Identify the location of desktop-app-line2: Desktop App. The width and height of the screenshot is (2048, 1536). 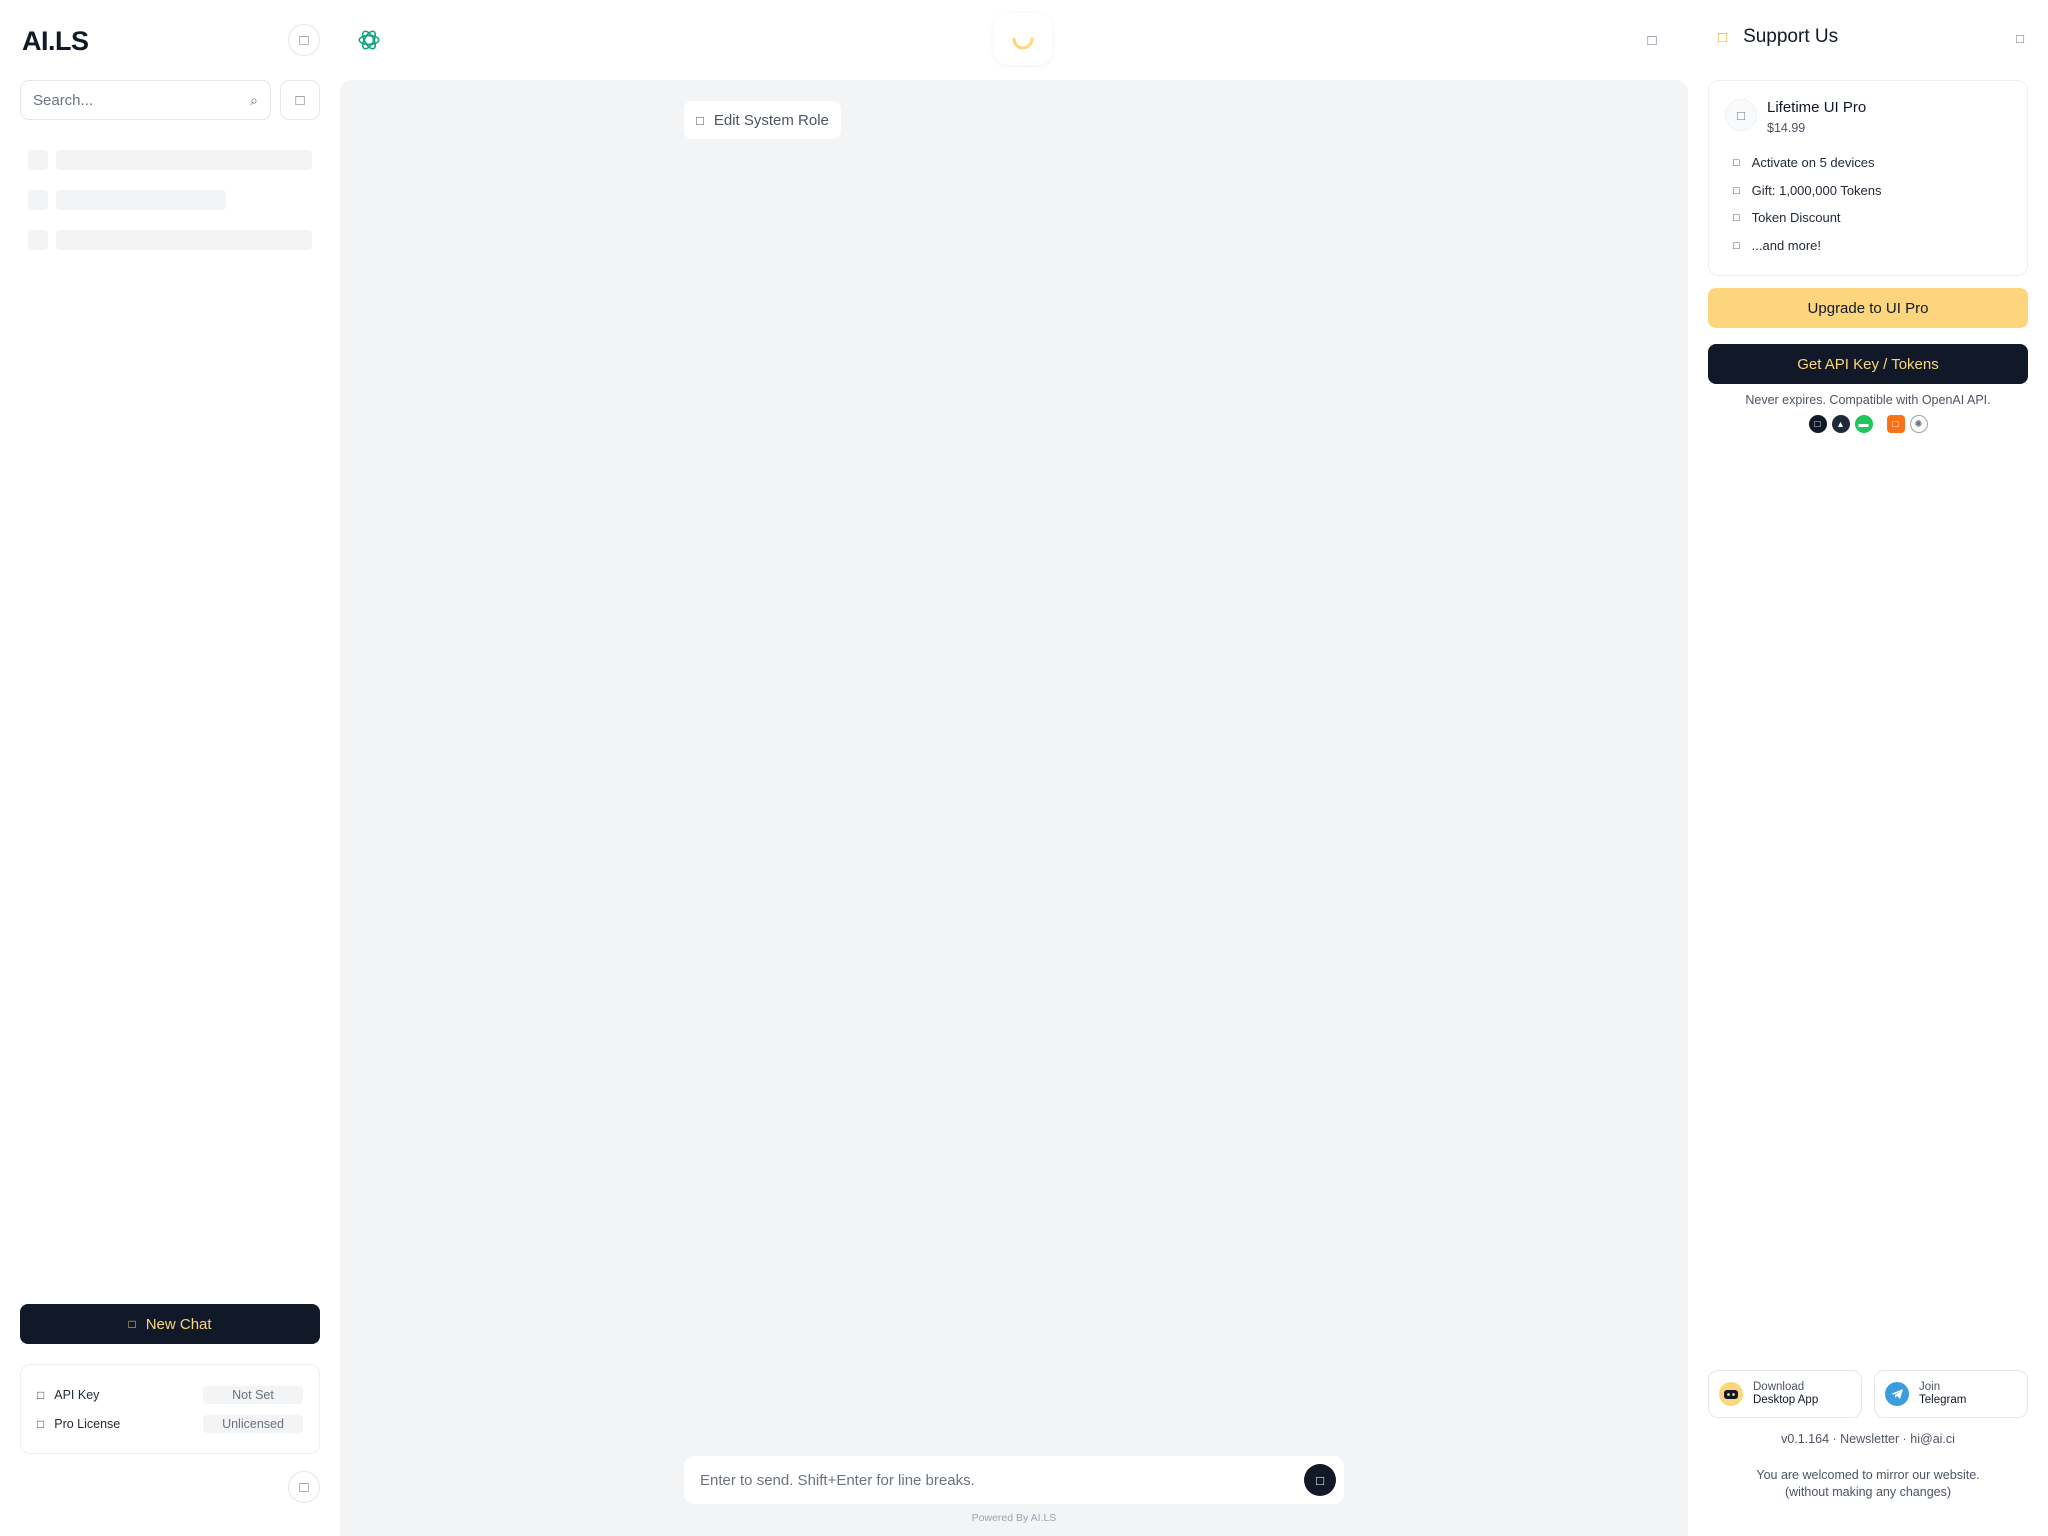
(1786, 1400).